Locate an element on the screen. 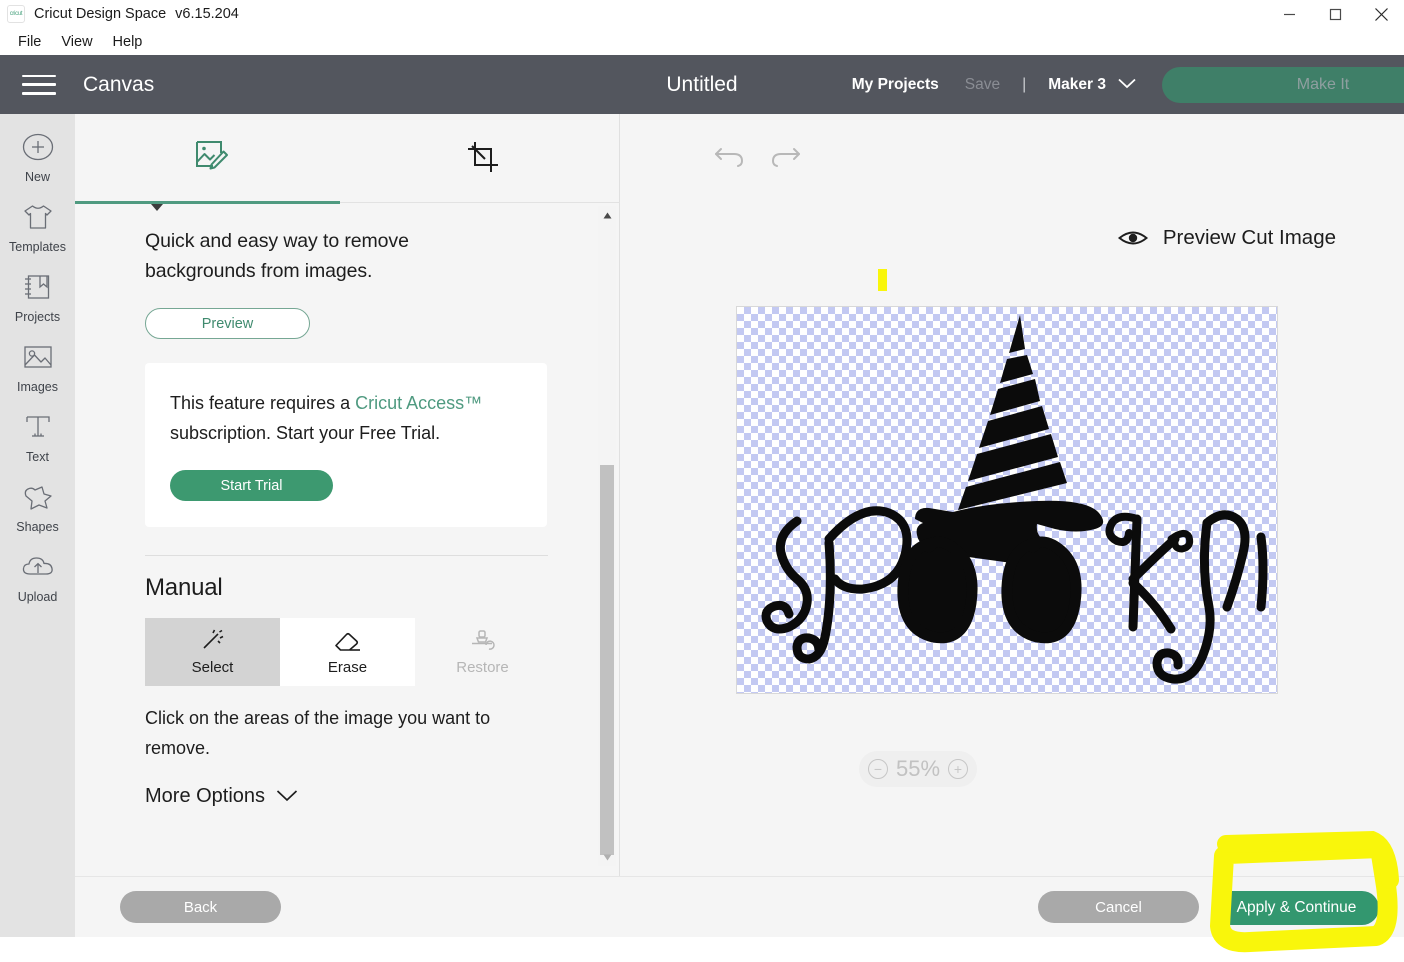  book-bookmark-icon is located at coordinates (38, 287).